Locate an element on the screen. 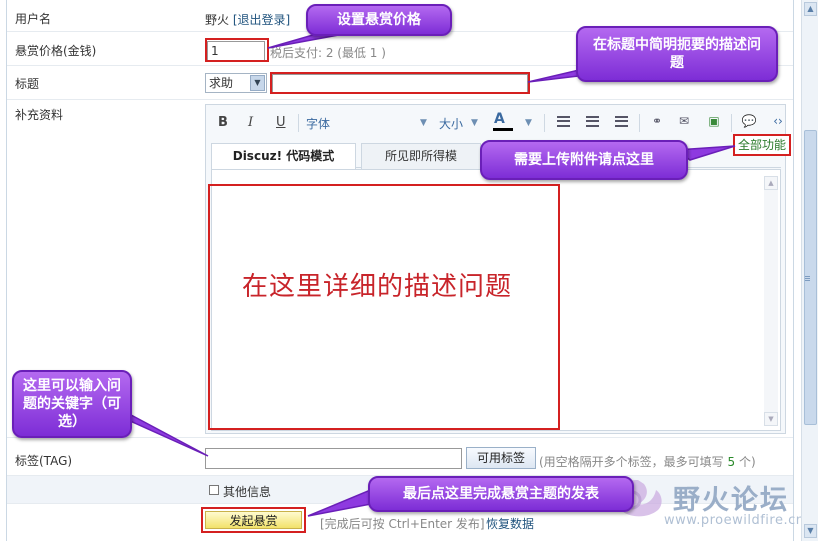  page-scrollbar: ▲ ▼ is located at coordinates (809, 270).